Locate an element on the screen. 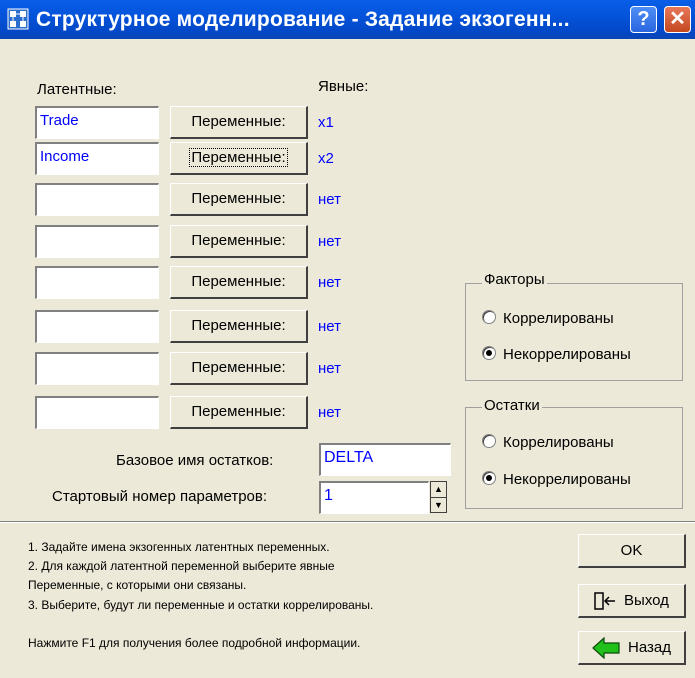 This screenshot has width=695, height=678. start-number-label: Стартовый номер параметров: is located at coordinates (160, 496).